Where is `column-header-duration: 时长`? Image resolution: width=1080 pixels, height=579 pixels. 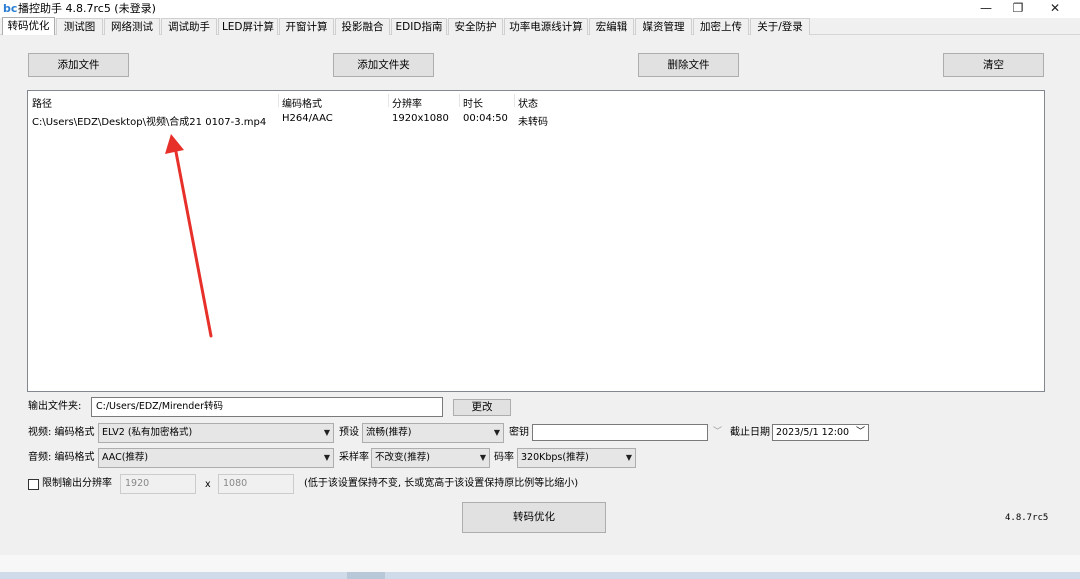 column-header-duration: 时长 is located at coordinates (473, 102).